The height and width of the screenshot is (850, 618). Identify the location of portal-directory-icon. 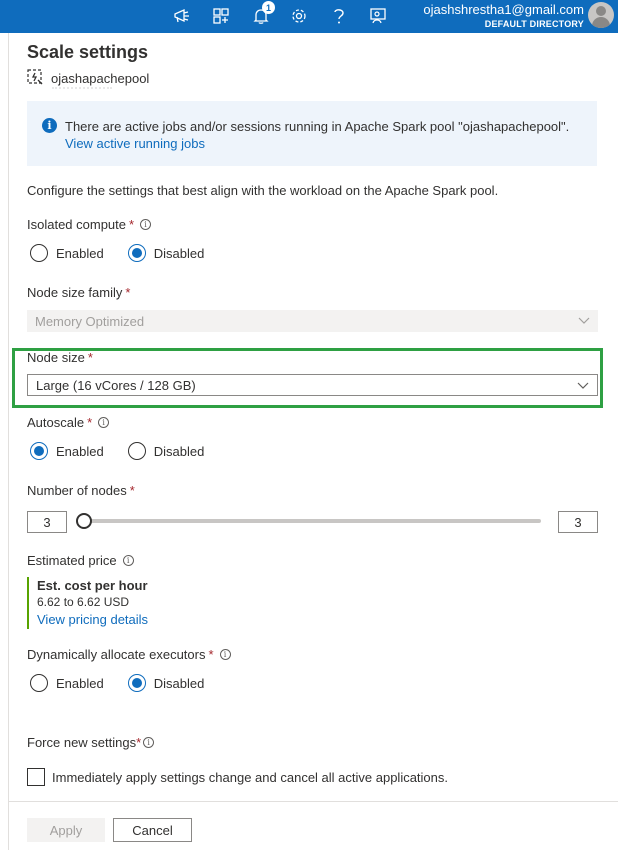
(221, 16).